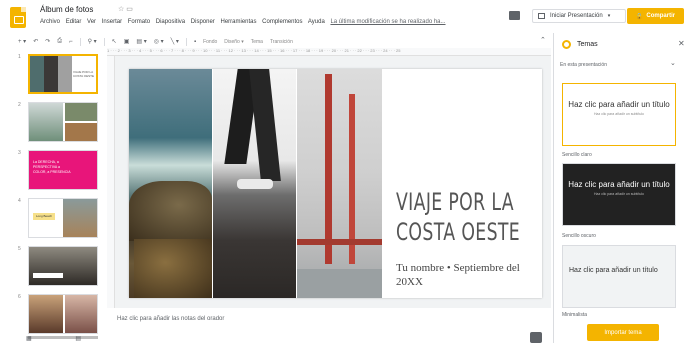 The image size is (696, 343). What do you see at coordinates (579, 236) in the screenshot?
I see `theme-name: Sencillo oscuro` at bounding box center [579, 236].